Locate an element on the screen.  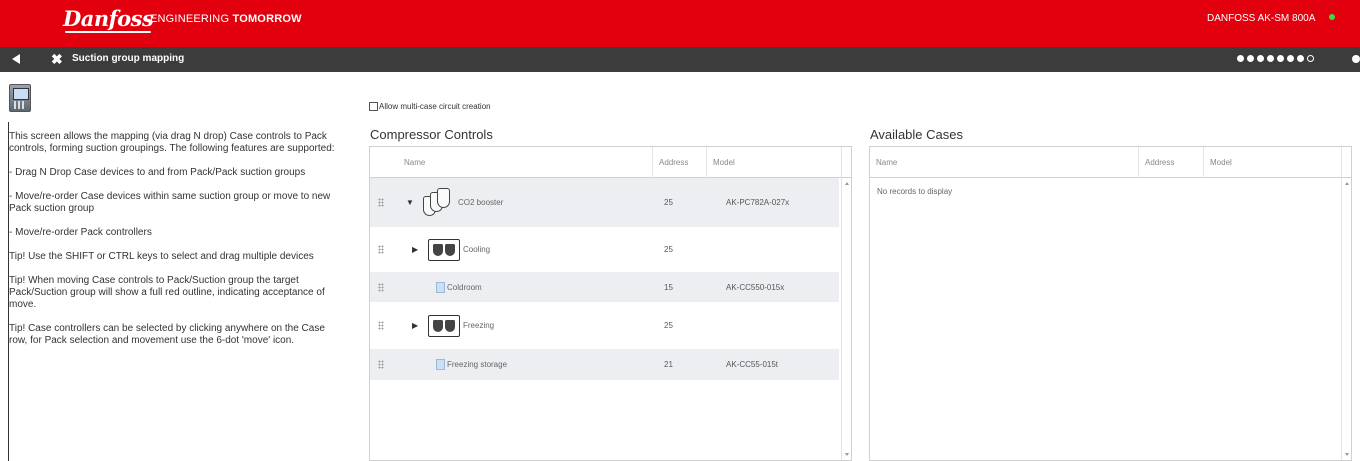
device-name: DANFOSS AK-SM 800A is located at coordinates (1261, 18).